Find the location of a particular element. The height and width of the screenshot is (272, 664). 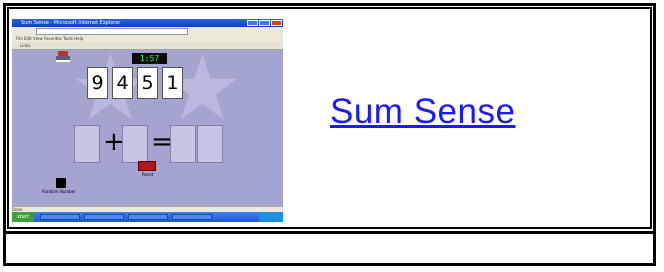

digit-card: 5 is located at coordinates (147, 83).